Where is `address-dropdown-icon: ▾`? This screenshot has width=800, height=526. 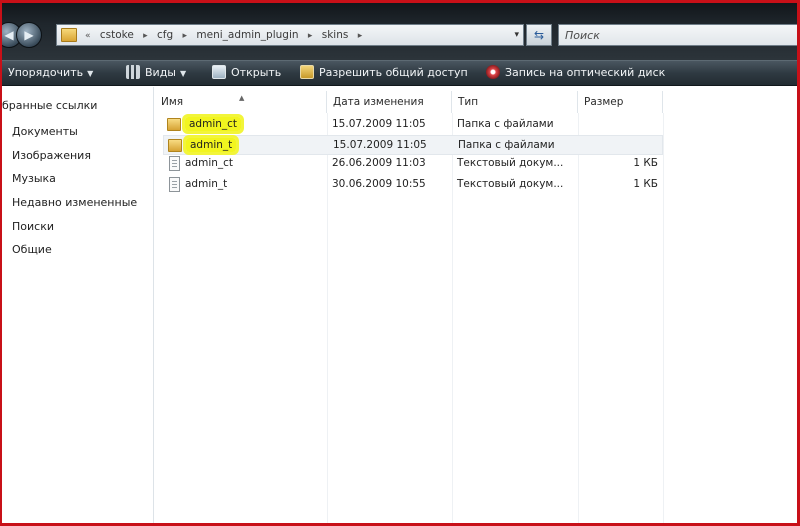 address-dropdown-icon: ▾ is located at coordinates (516, 36).